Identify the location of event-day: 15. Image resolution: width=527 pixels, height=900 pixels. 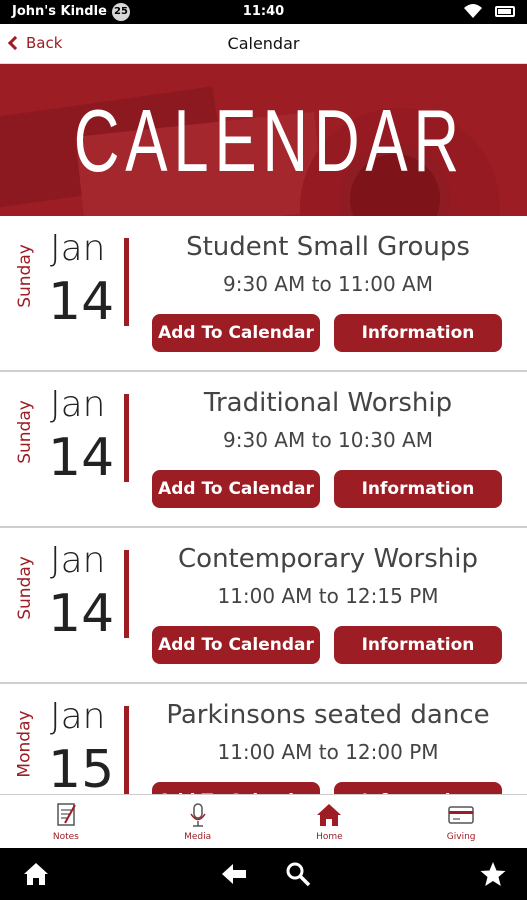
(81, 767).